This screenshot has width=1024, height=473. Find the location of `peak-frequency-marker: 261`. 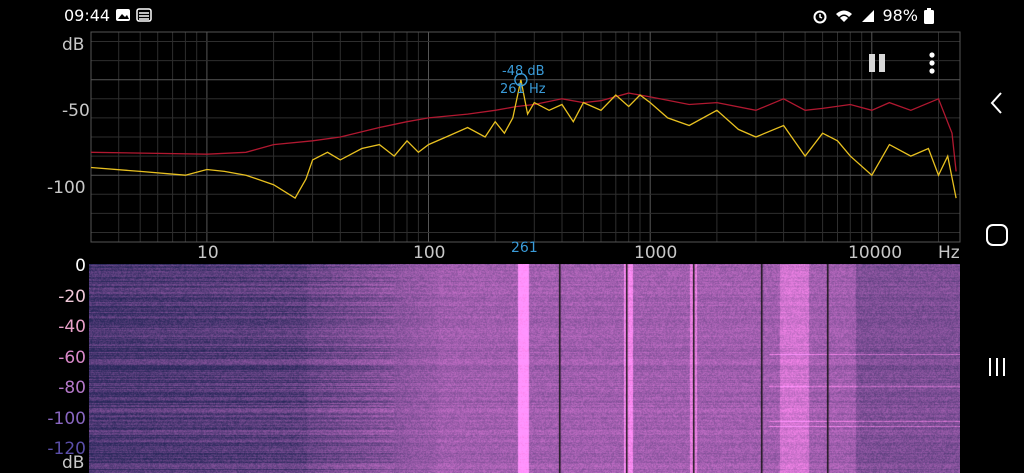

peak-frequency-marker: 261 is located at coordinates (524, 248).